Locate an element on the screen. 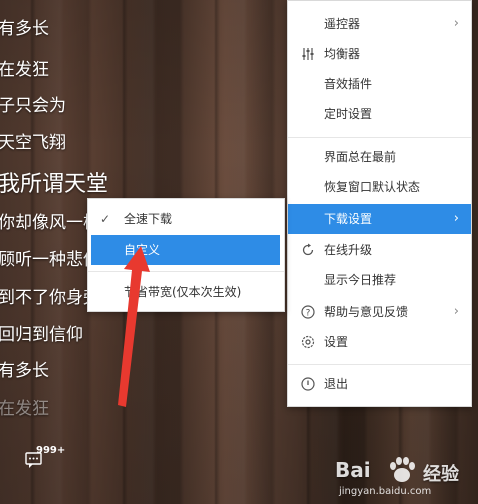 This screenshot has width=478, height=504. equalizer-icon is located at coordinates (308, 54).